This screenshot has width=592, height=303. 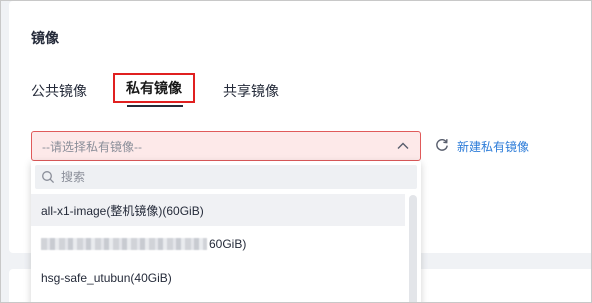 What do you see at coordinates (442, 145) in the screenshot?
I see `refresh-icon` at bounding box center [442, 145].